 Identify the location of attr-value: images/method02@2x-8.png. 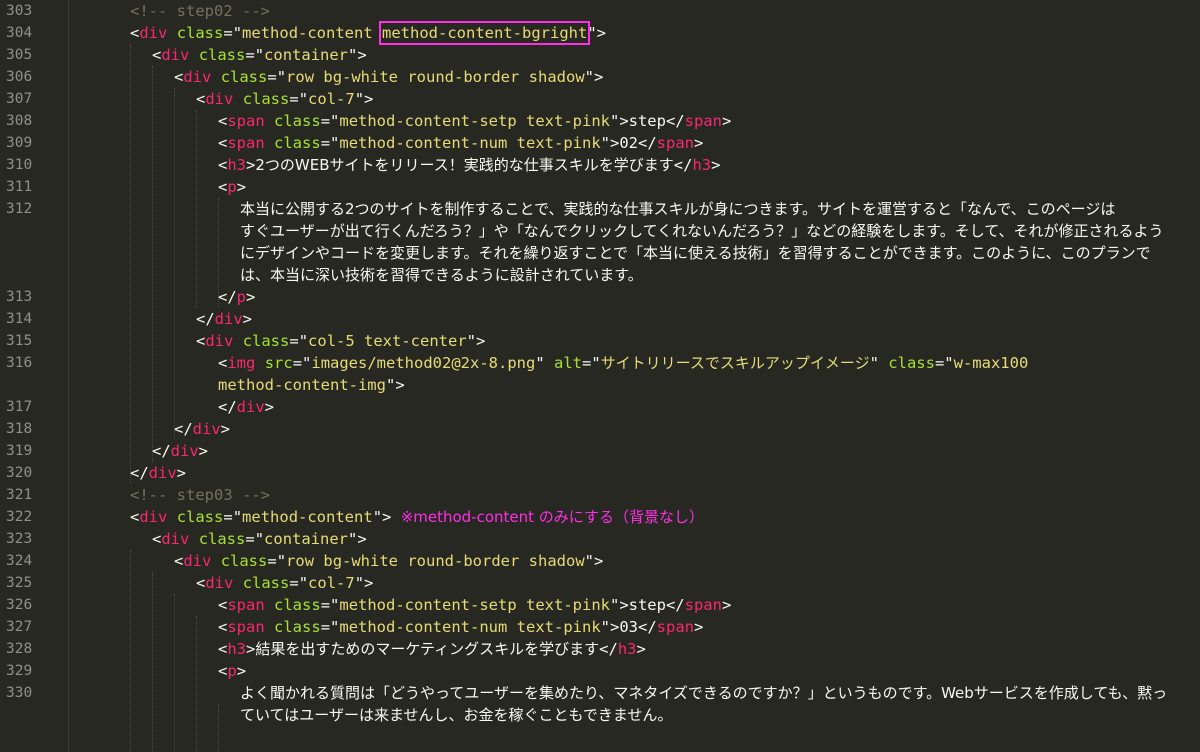
(423, 363).